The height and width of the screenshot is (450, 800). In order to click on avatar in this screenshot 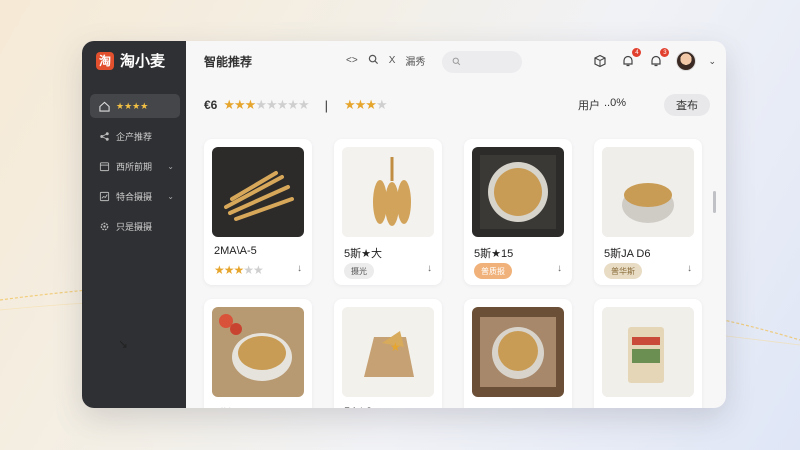, I will do `click(686, 61)`.